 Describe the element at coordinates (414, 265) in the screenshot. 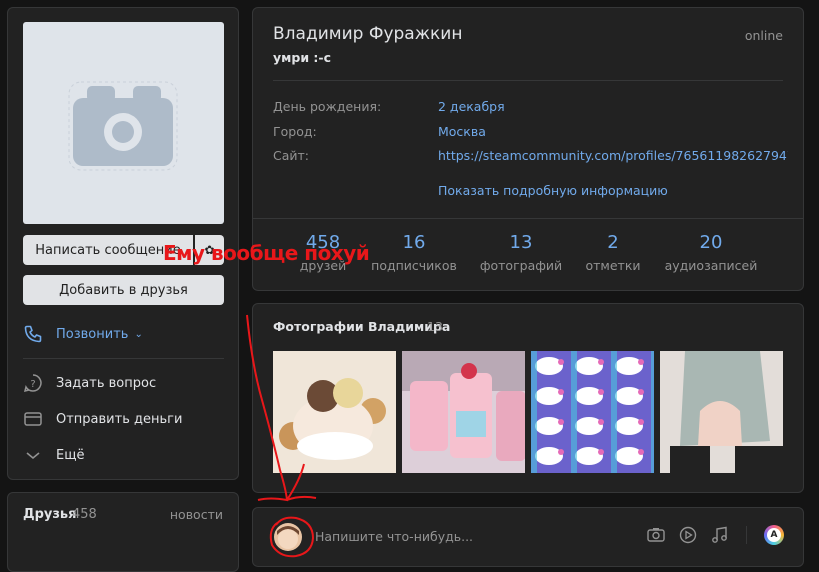

I see `stat-label: подписчиков` at that location.